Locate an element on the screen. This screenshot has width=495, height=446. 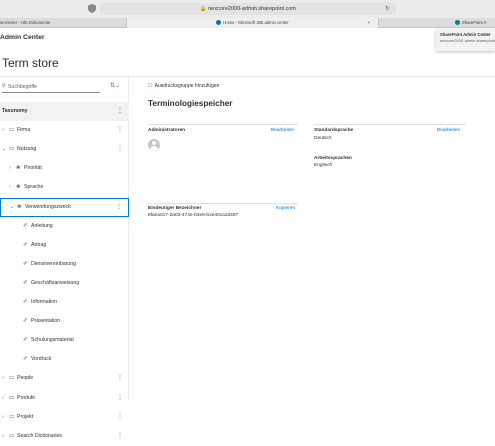
tree-item-label: People is located at coordinates (25, 378).